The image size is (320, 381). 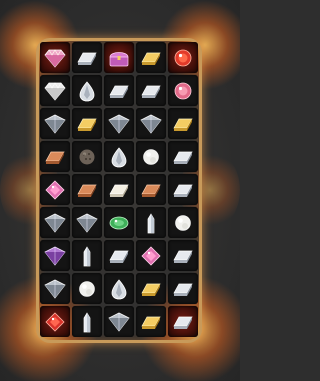 I want to click on purple-diamond-gem, so click(x=55, y=256).